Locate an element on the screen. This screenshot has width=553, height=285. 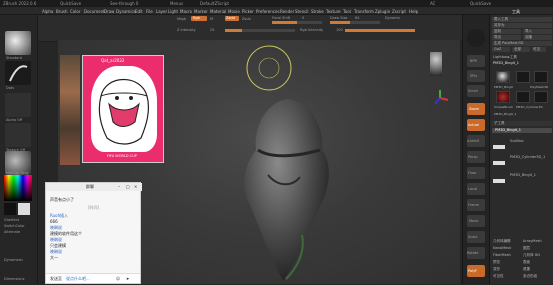
menu-zscript: Zscript is located at coordinates (399, 11).